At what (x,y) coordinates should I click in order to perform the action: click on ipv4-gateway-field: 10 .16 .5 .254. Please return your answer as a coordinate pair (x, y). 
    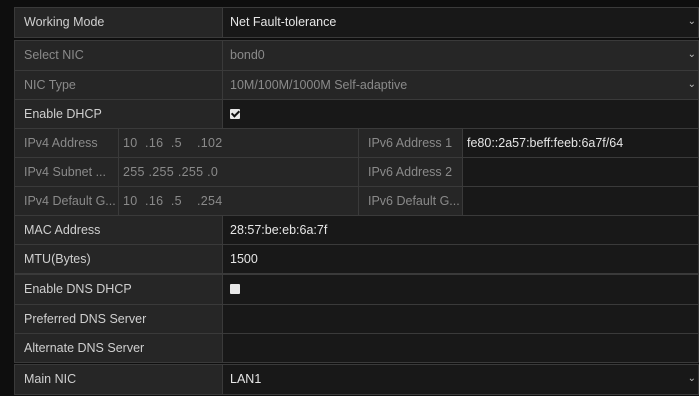
    Looking at the image, I should click on (239, 201).